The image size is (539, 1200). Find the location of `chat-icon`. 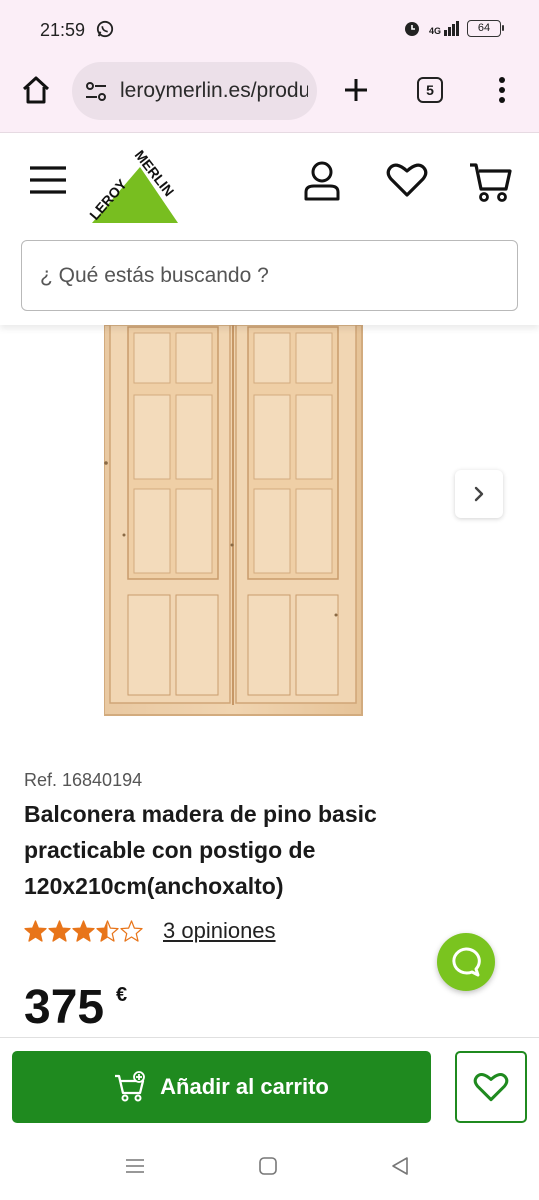

chat-icon is located at coordinates (466, 962).